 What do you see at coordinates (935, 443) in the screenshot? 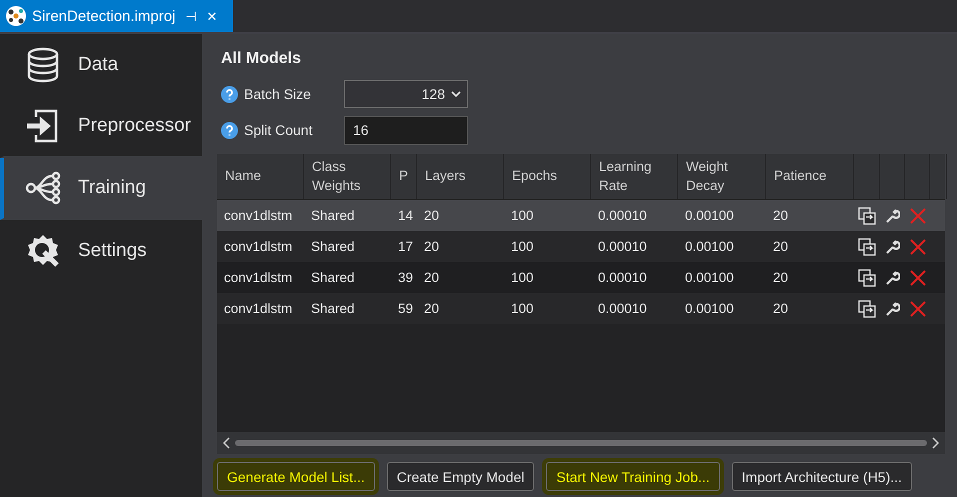
I see `scroll-right-icon` at bounding box center [935, 443].